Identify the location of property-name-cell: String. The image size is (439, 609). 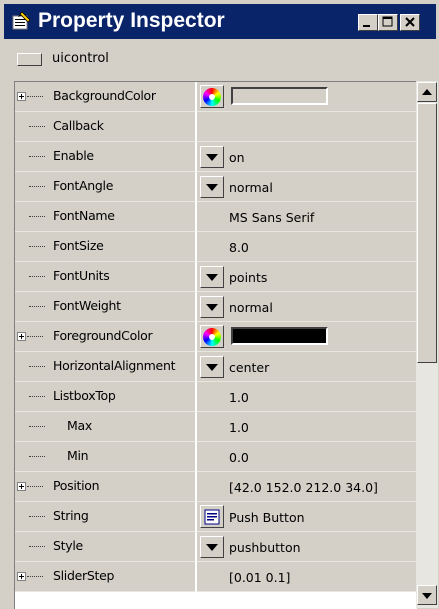
(105, 517).